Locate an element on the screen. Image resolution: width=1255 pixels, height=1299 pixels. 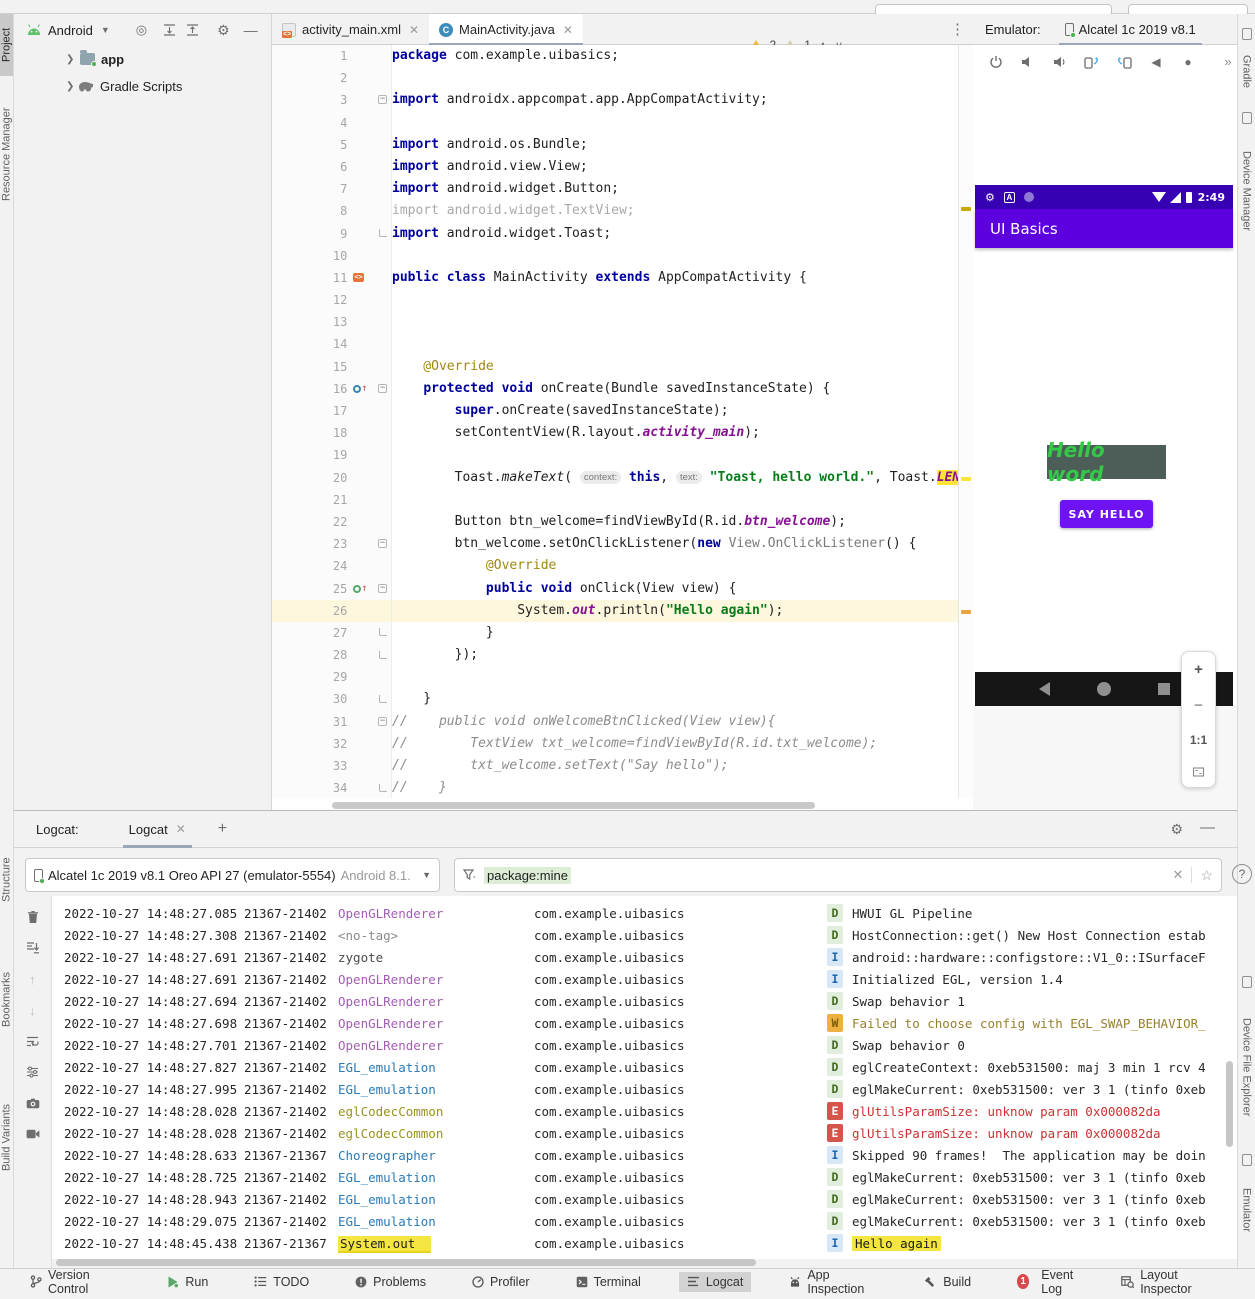
gutter: 30 is located at coordinates (332, 699).